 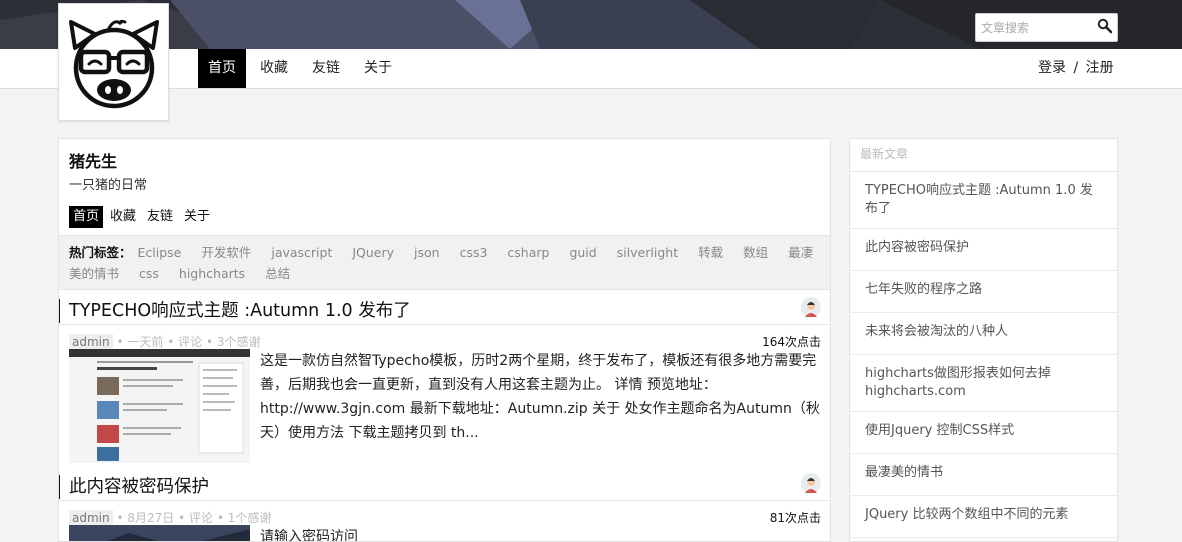 What do you see at coordinates (1100, 68) in the screenshot?
I see `register-link: 注册` at bounding box center [1100, 68].